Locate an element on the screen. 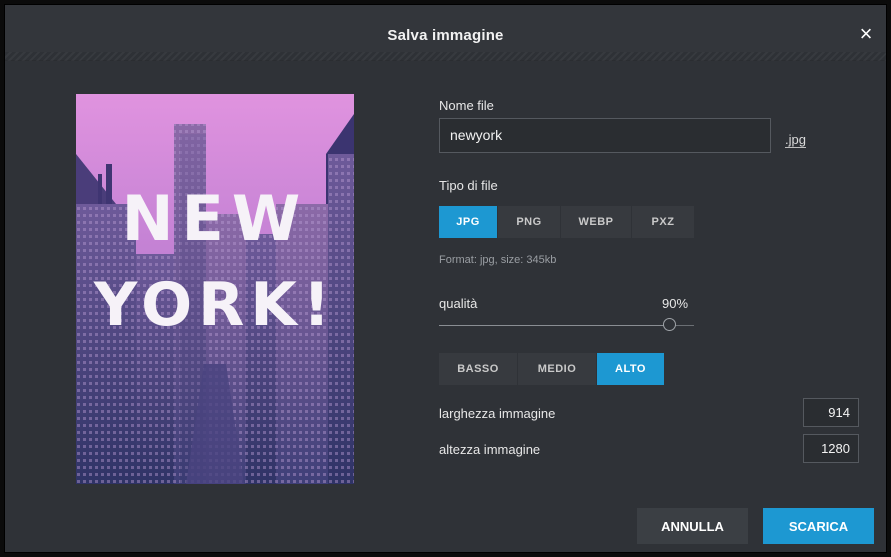 The height and width of the screenshot is (557, 891). cancel-button: ANNULLA is located at coordinates (692, 526).